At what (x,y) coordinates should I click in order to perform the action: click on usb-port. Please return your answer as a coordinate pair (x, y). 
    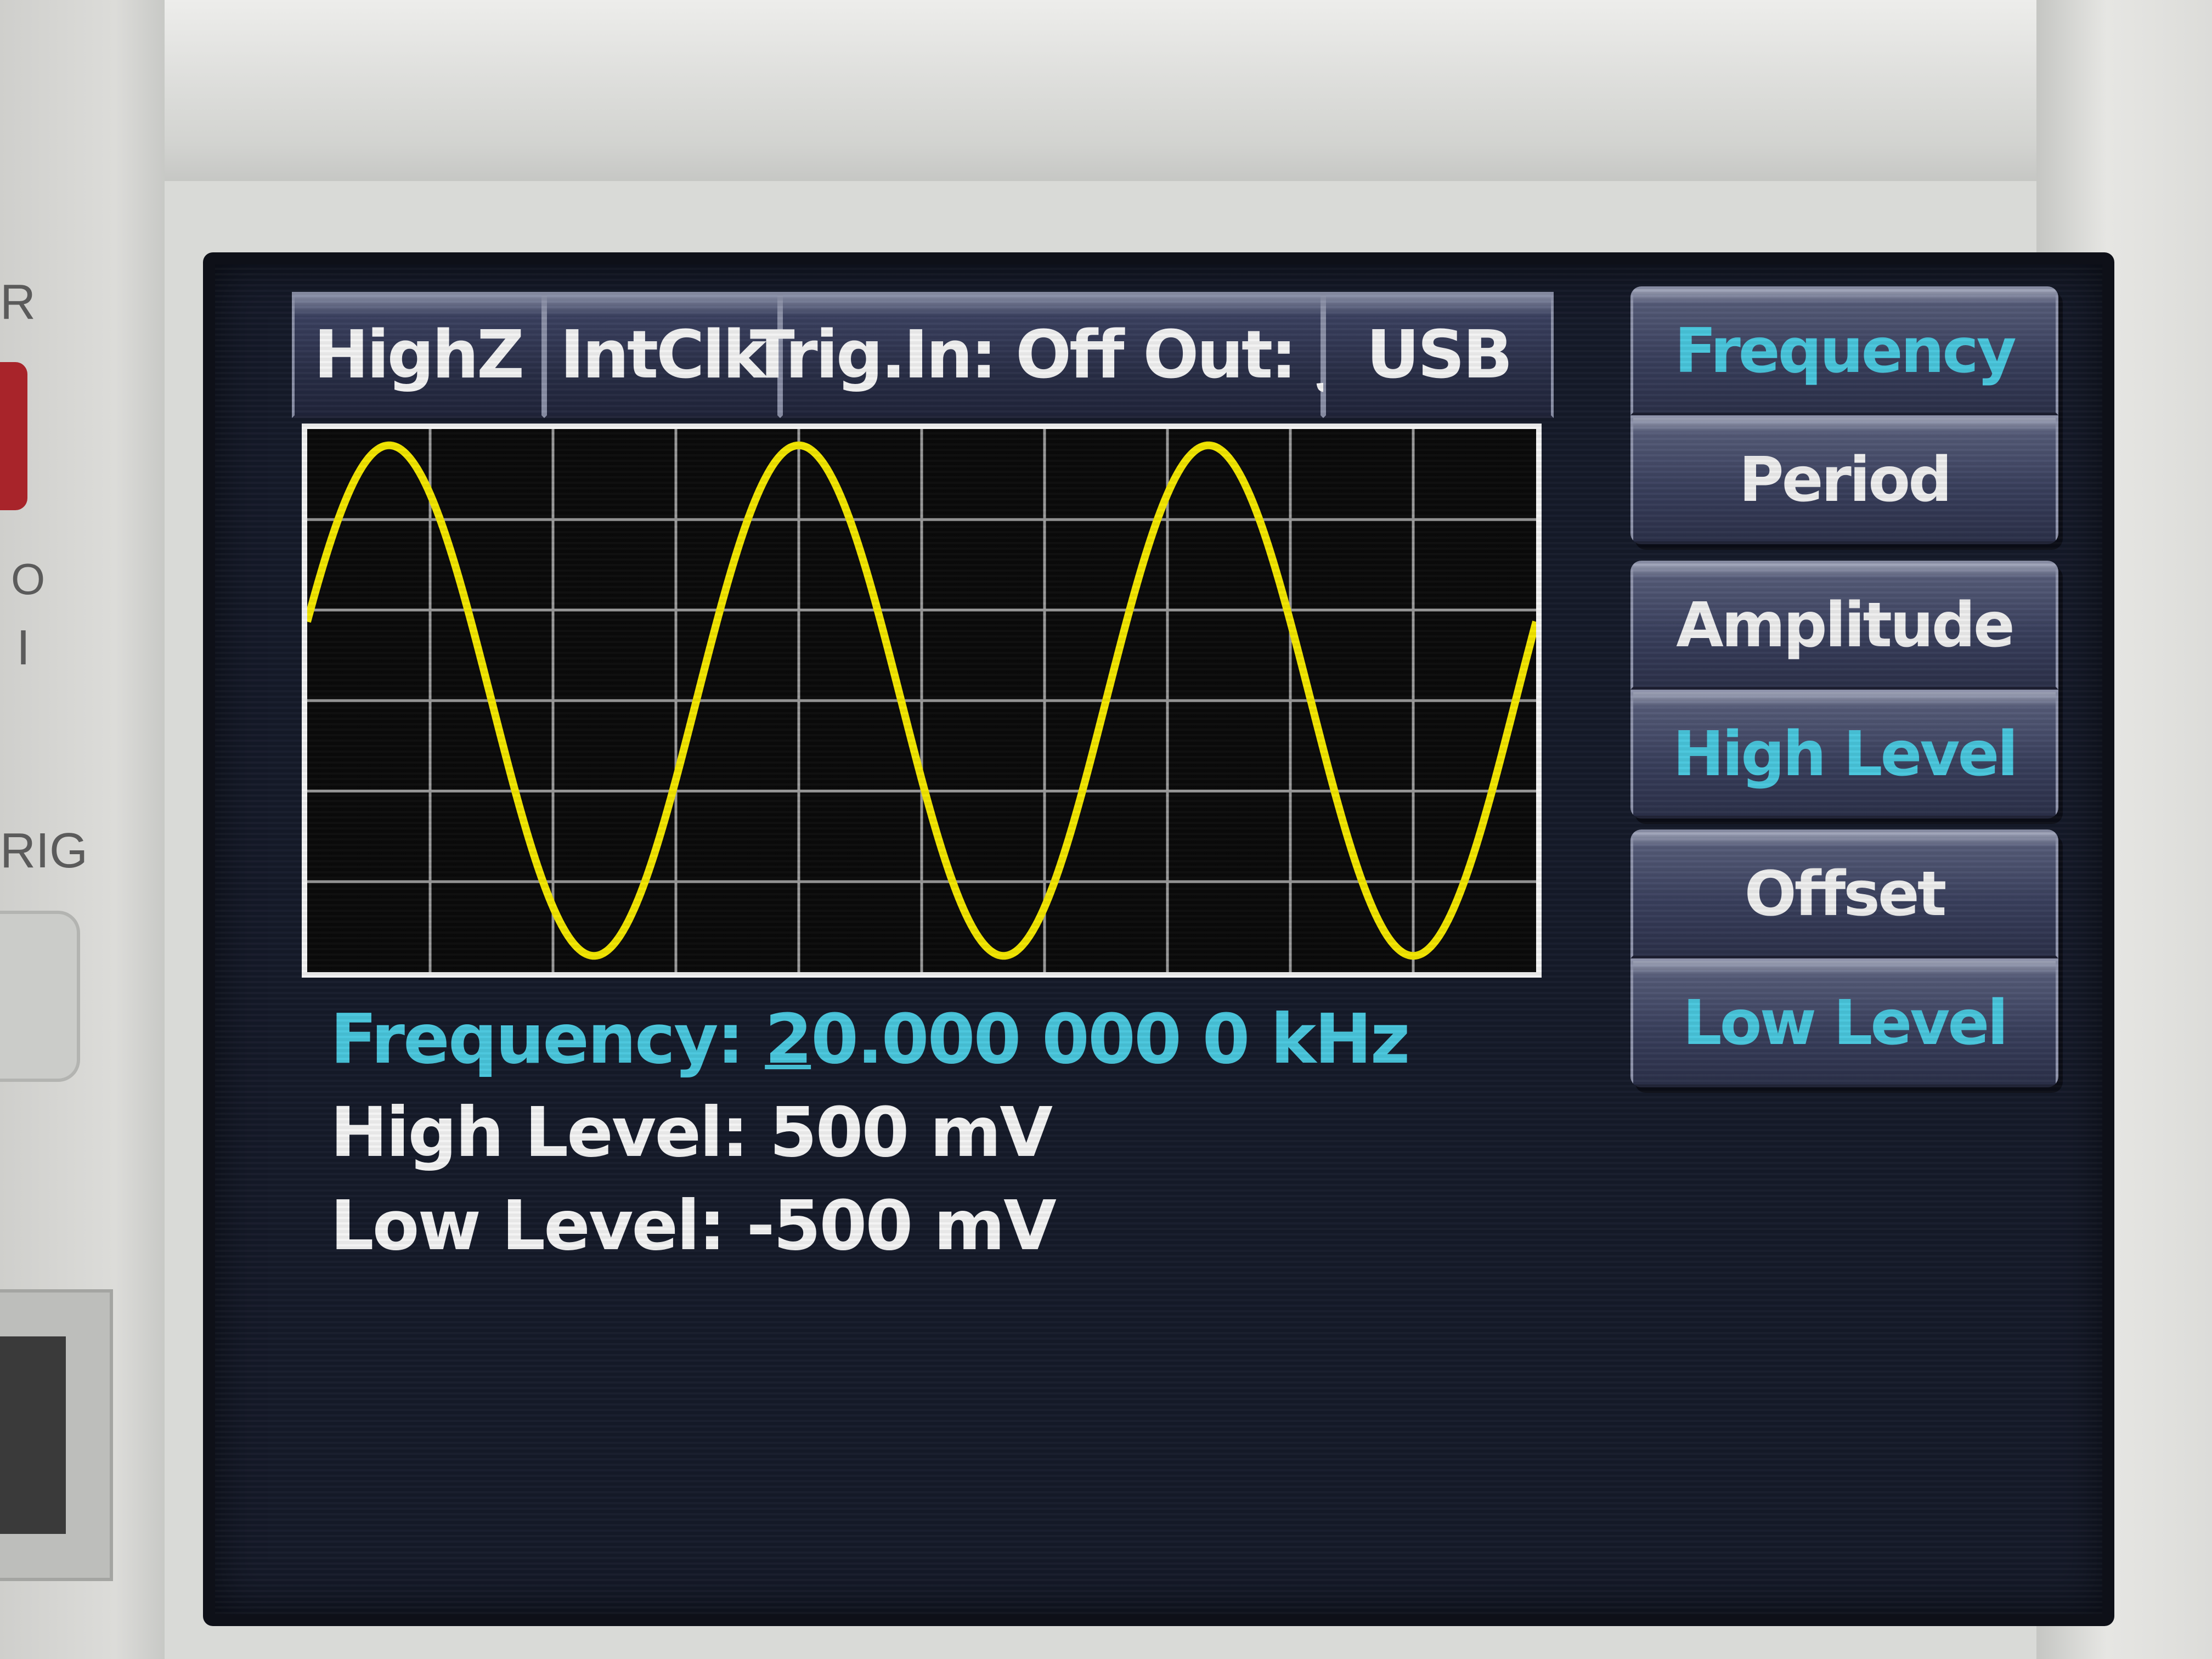
    Looking at the image, I should click on (56, 1435).